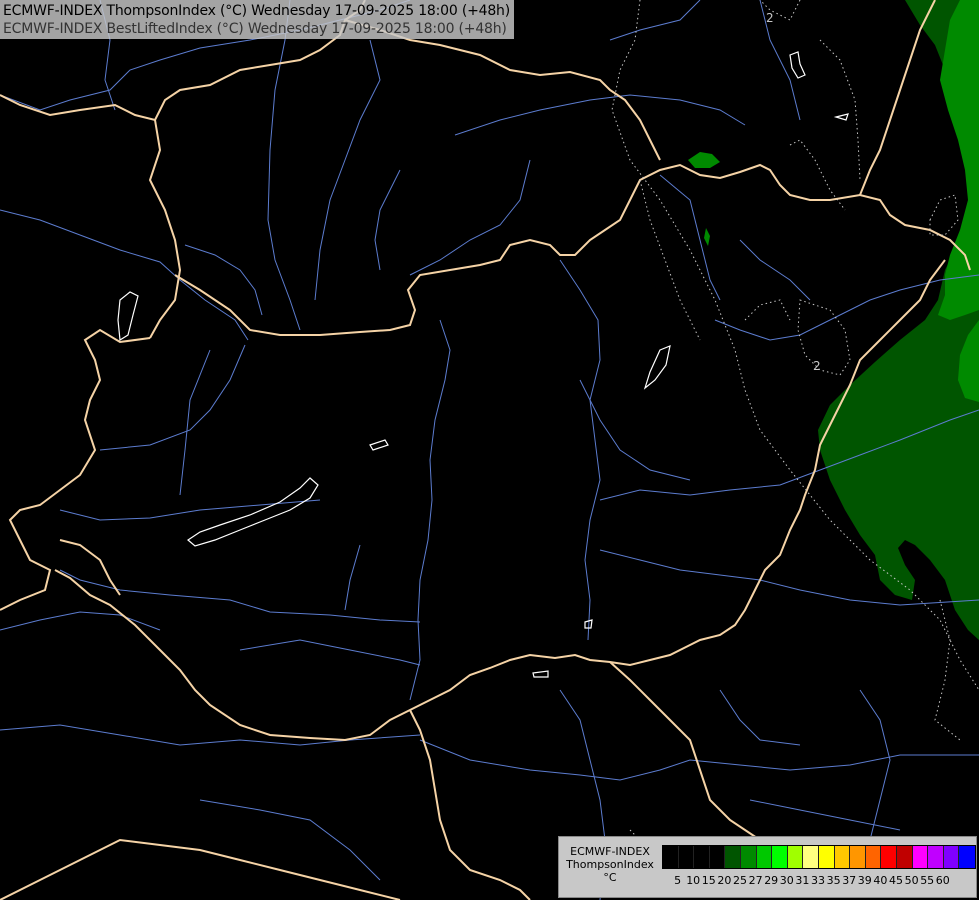 The width and height of the screenshot is (979, 900). What do you see at coordinates (708, 880) in the screenshot?
I see `legend-tick-label: 15` at bounding box center [708, 880].